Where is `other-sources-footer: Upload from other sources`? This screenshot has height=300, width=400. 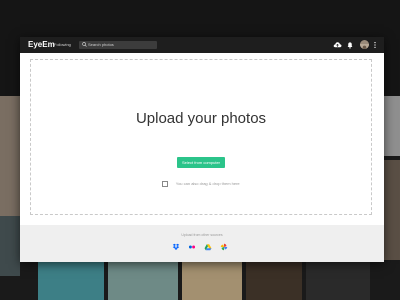
other-sources-footer: Upload from other sources is located at coordinates (202, 243).